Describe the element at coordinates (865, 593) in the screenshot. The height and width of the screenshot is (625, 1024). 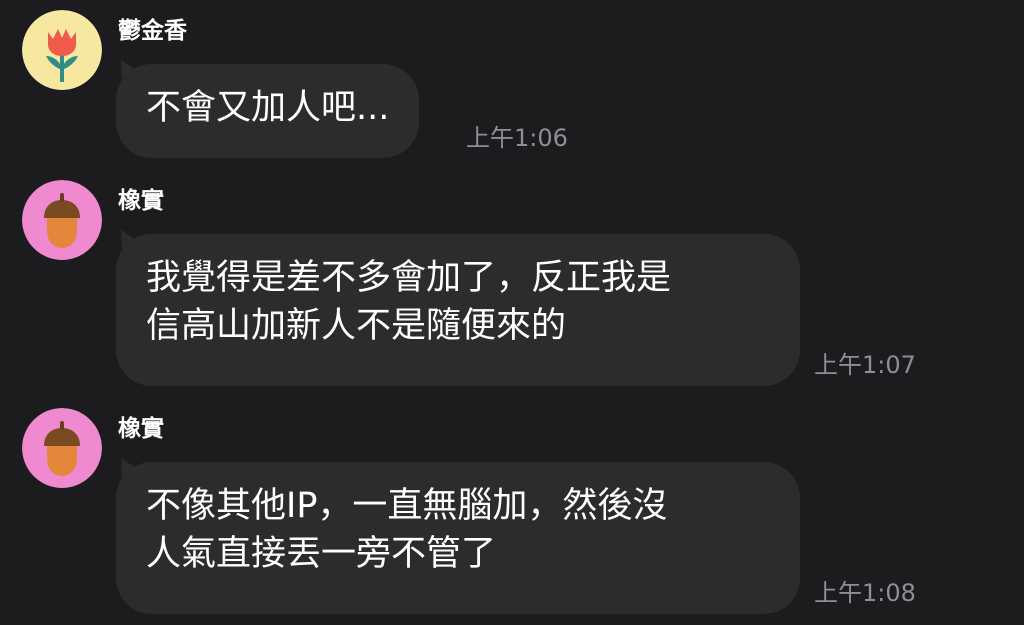
I see `message-timestamp: 上午1:08` at that location.